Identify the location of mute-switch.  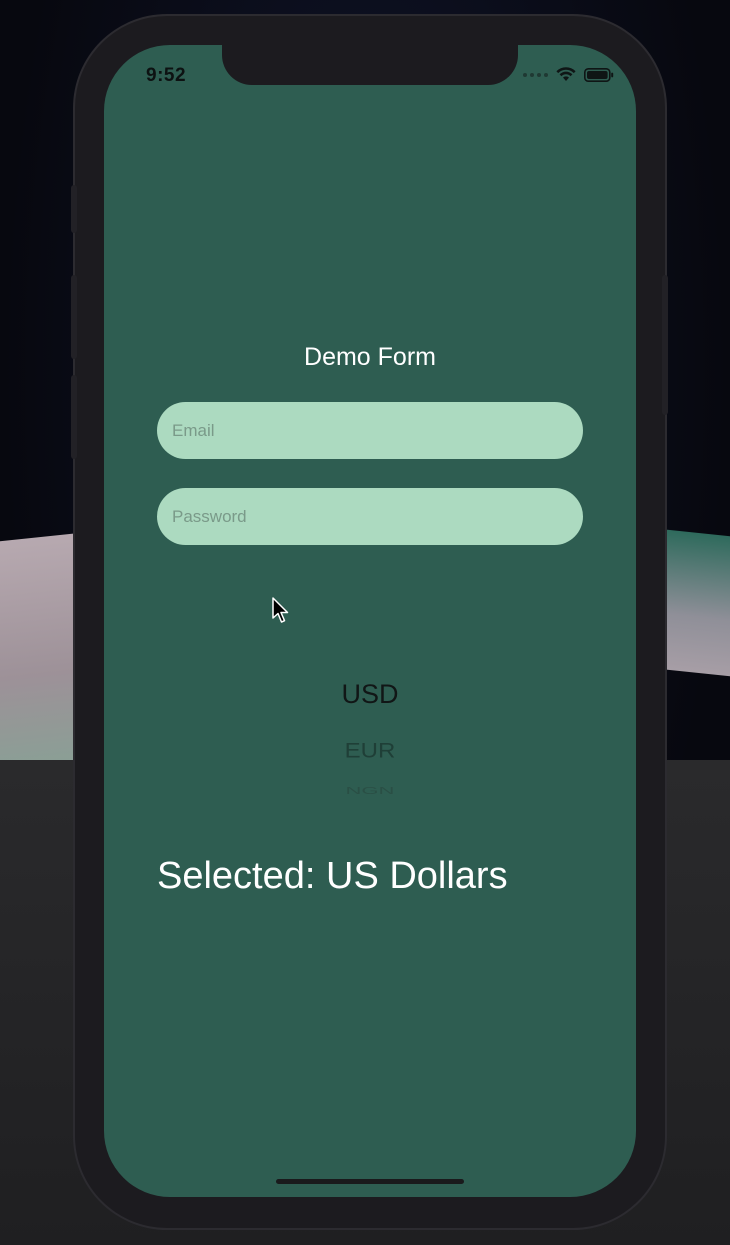
(74, 209).